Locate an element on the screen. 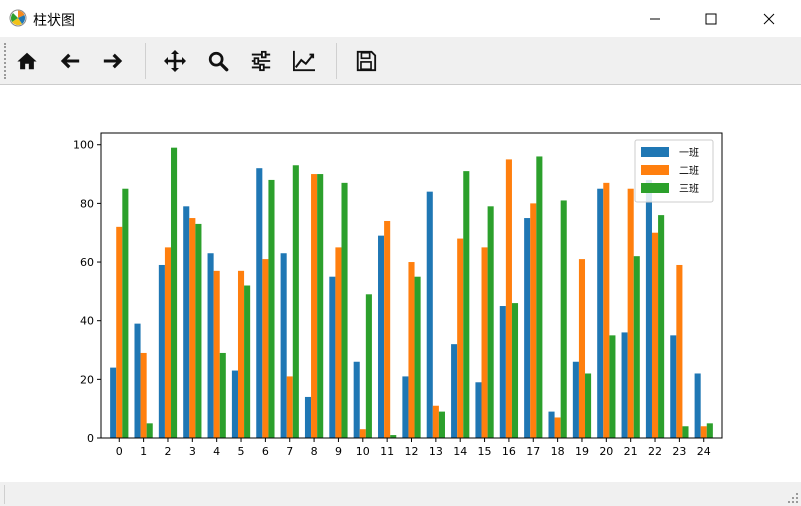 This screenshot has height=506, width=801. x-tick-label: 15 is located at coordinates (485, 451).